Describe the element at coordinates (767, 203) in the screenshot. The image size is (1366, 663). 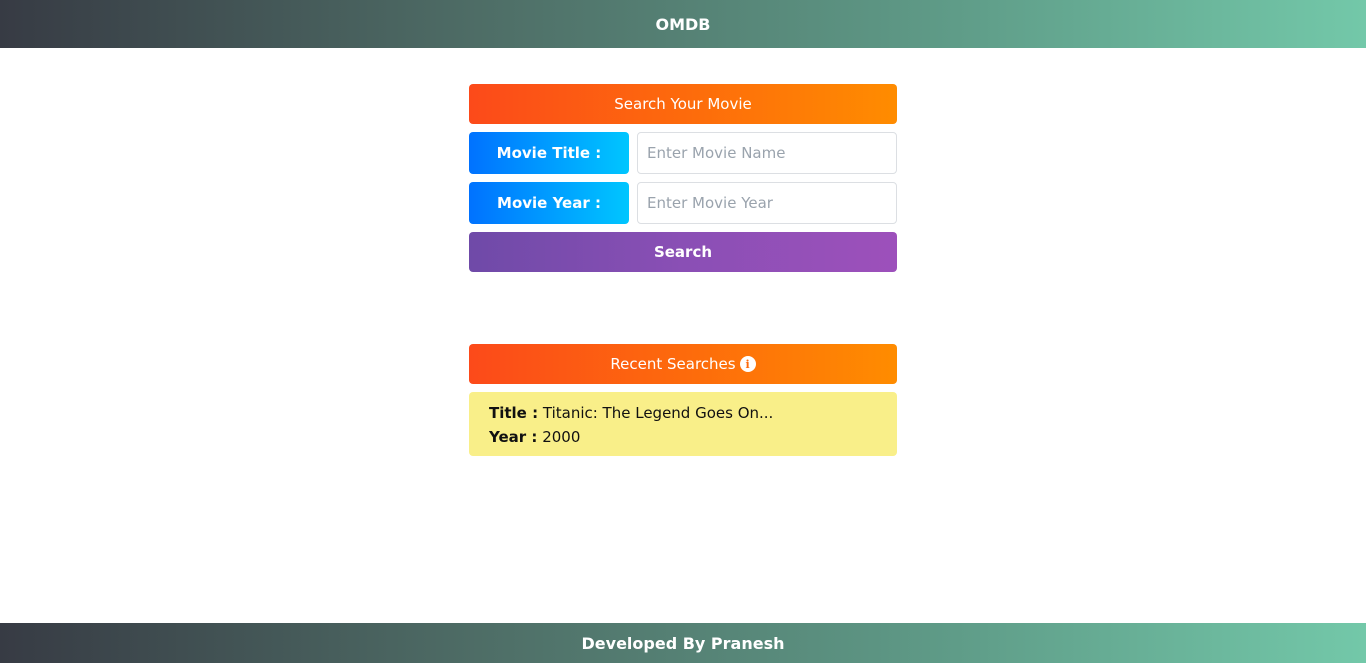
I see `movie-year-input` at that location.